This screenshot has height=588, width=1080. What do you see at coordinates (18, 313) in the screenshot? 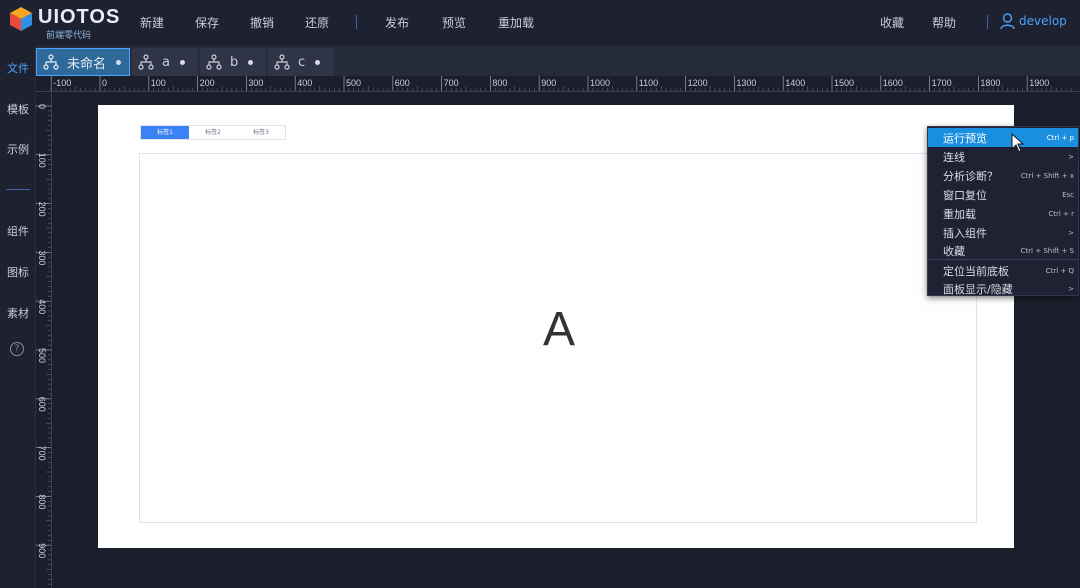
I see `sidebar-item-material: 素材` at bounding box center [18, 313].